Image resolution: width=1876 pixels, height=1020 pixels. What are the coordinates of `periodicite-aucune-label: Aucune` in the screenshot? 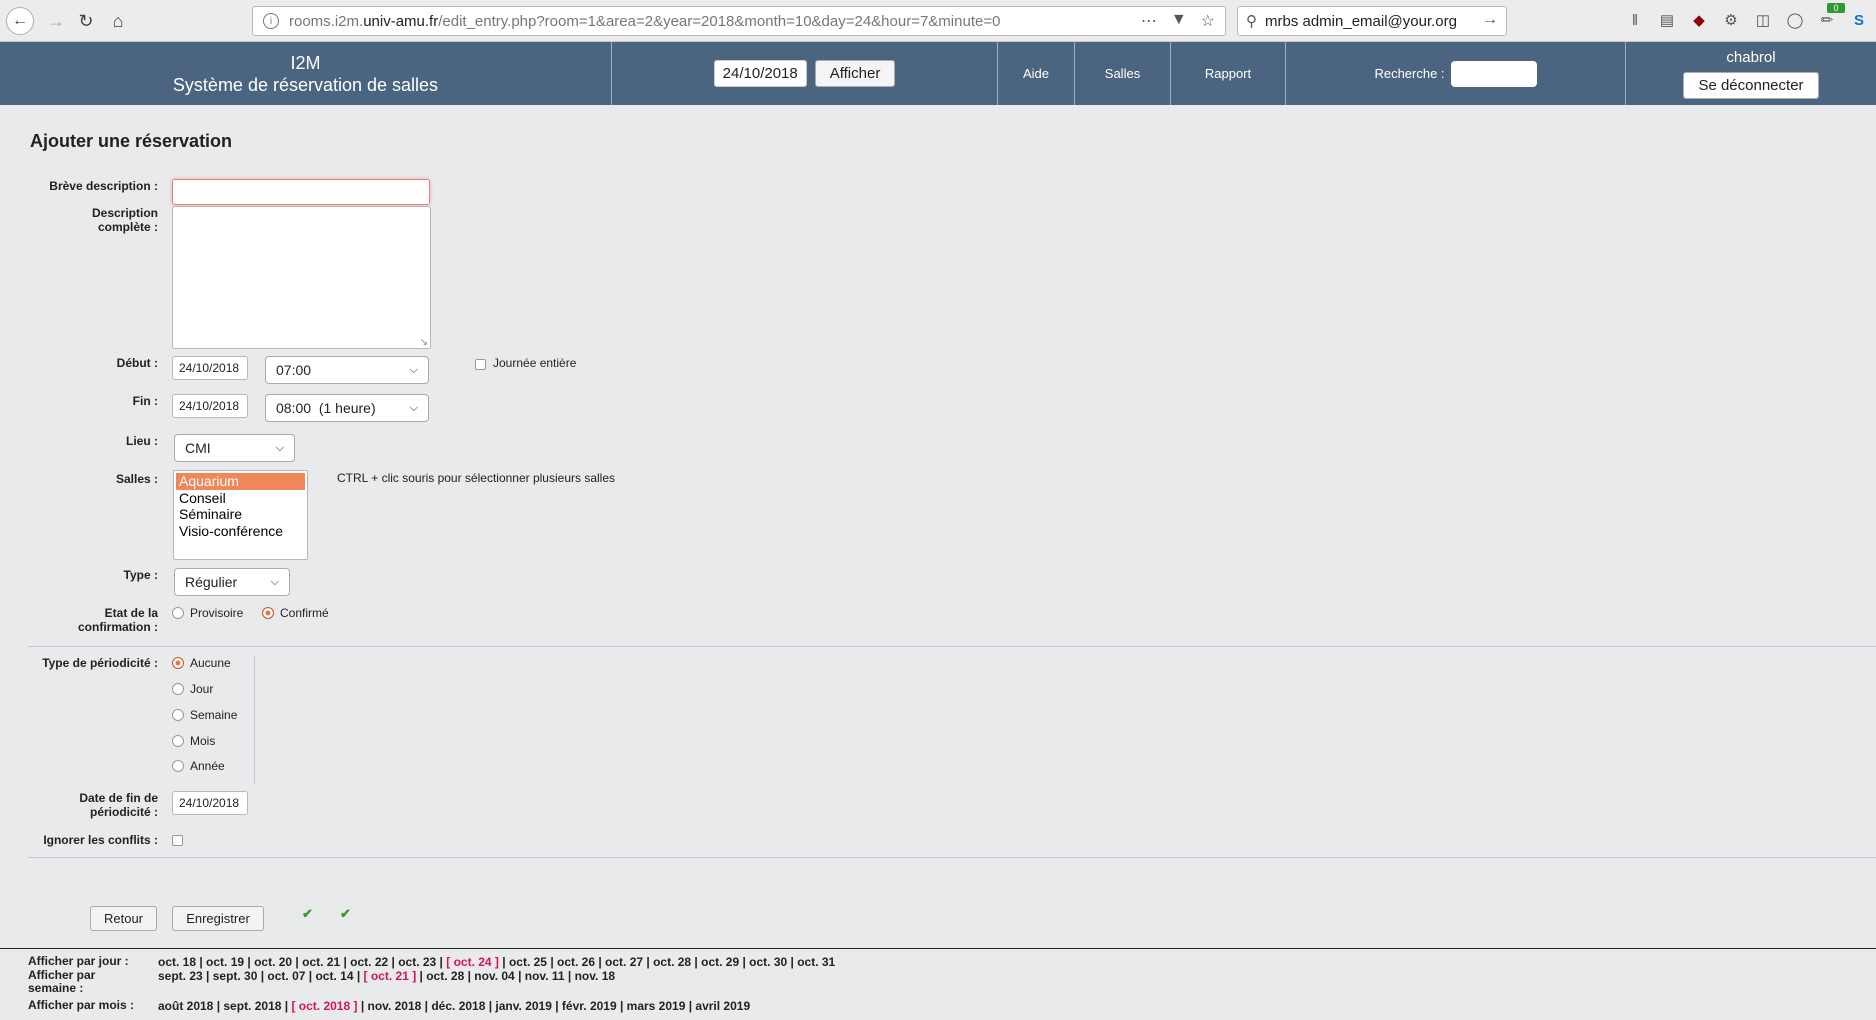 It's located at (210, 663).